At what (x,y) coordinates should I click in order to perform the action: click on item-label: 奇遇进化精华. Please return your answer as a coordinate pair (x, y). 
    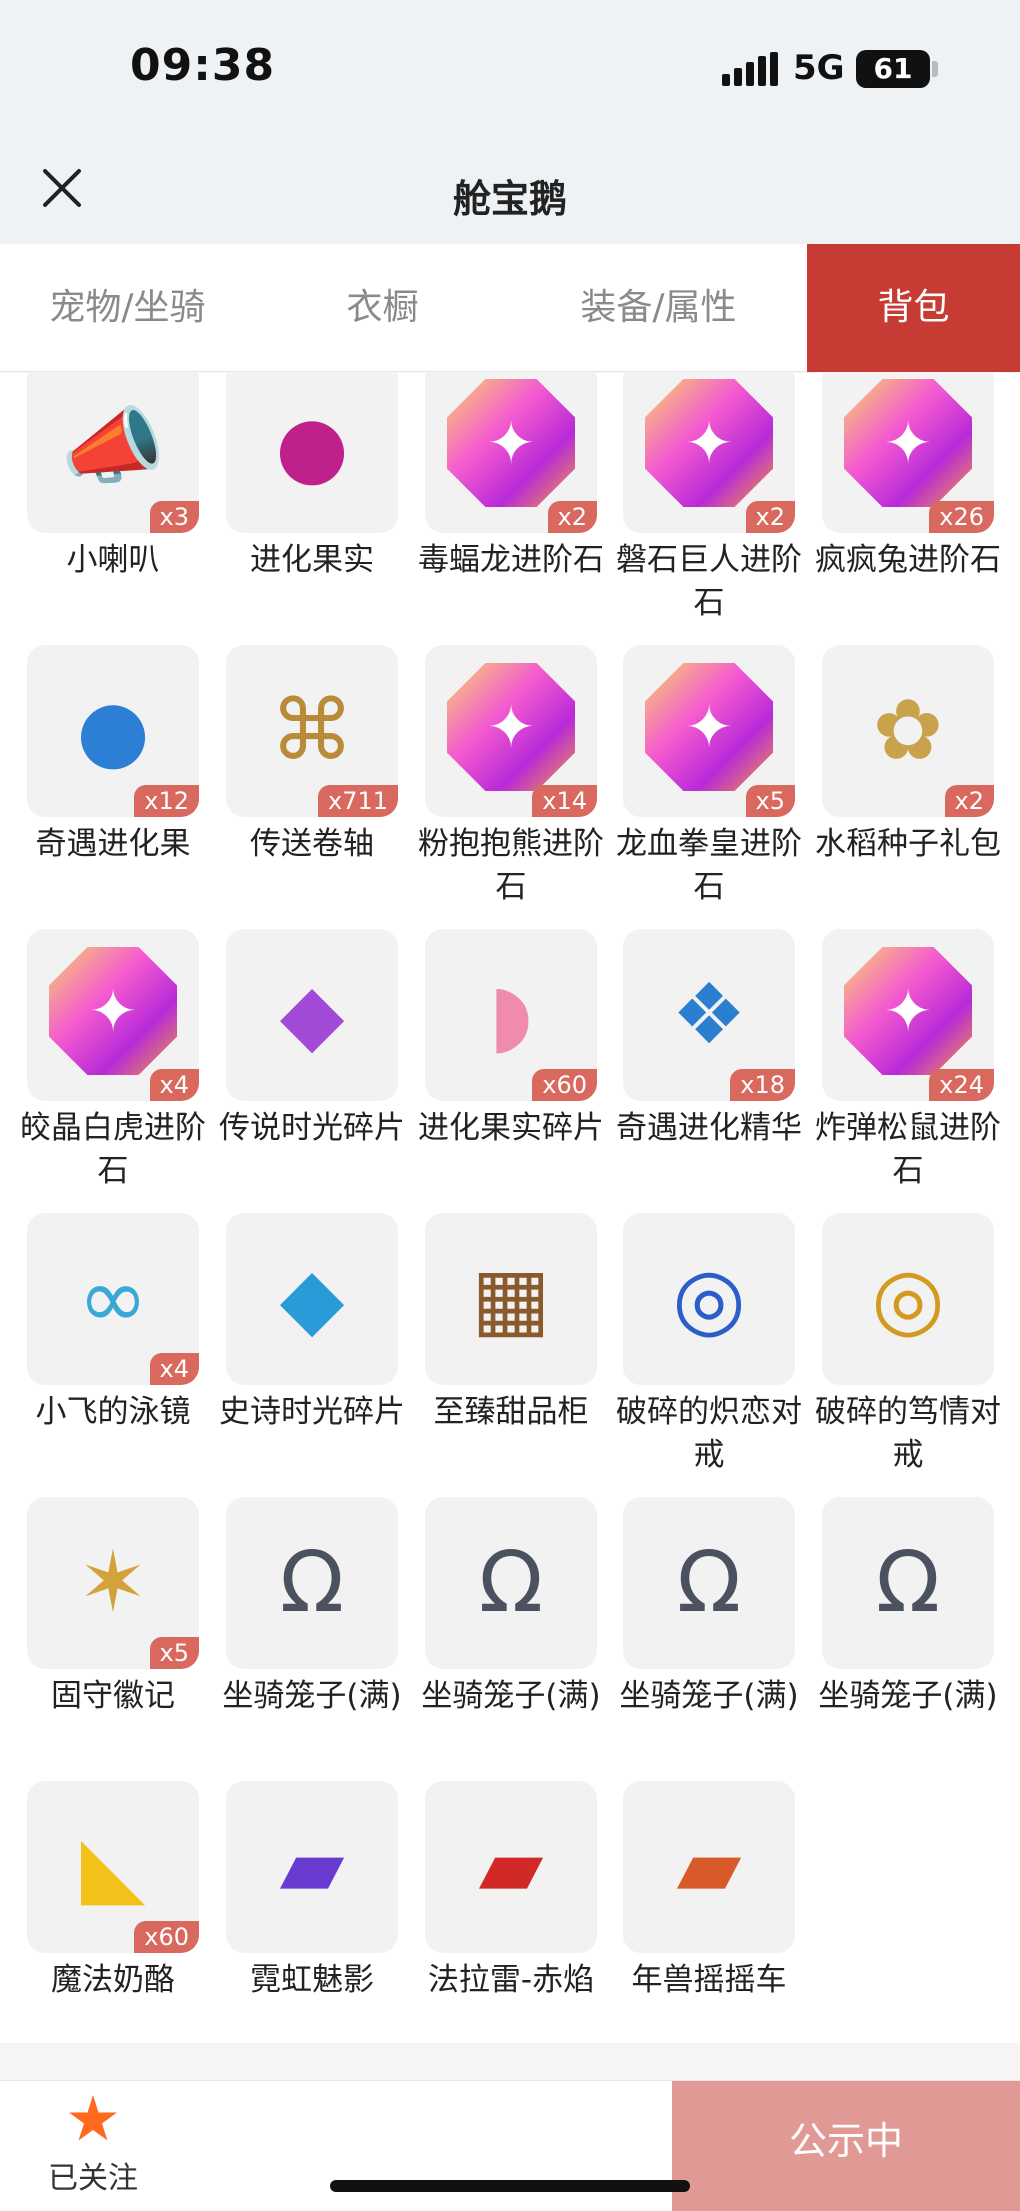
    Looking at the image, I should click on (709, 1128).